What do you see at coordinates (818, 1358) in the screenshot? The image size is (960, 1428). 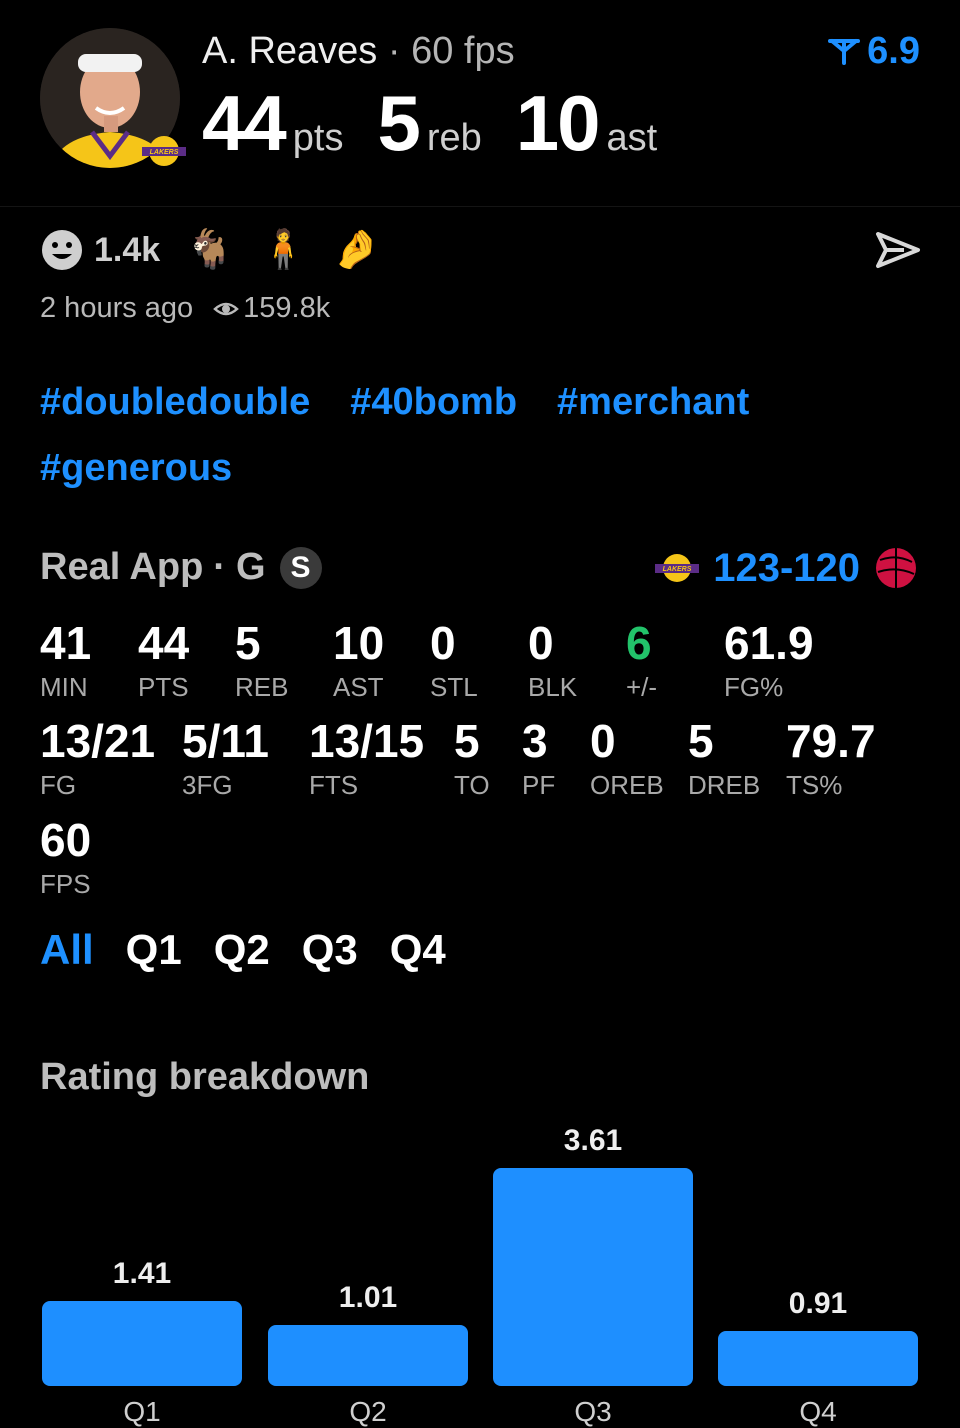 I see `chart-bar-q4` at bounding box center [818, 1358].